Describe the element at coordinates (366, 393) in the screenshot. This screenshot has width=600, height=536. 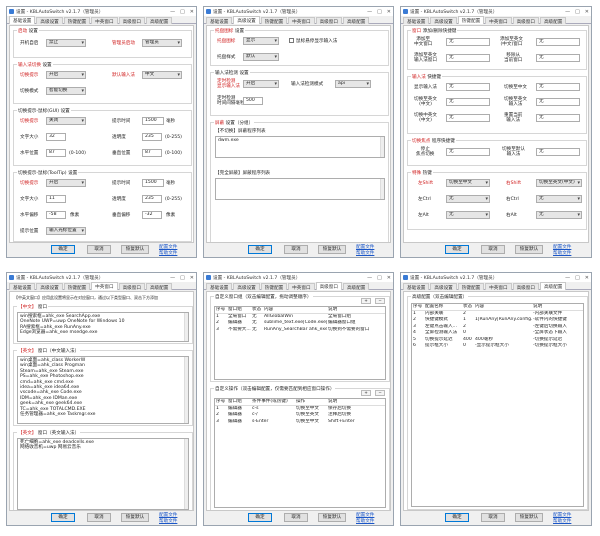
I see `add-action-button: +` at that location.